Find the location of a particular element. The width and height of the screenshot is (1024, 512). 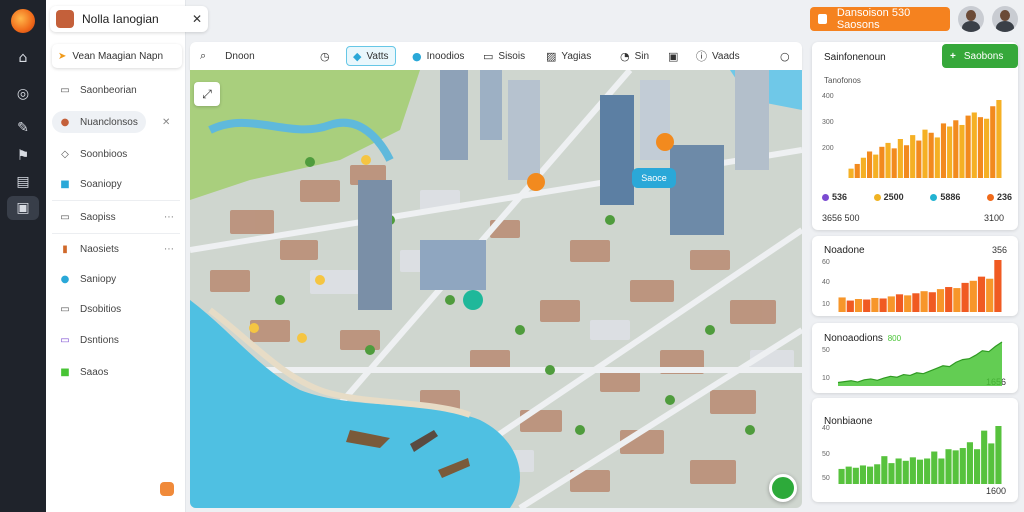

sidebar-item-label: Dsobitios is located at coordinates (101, 309).